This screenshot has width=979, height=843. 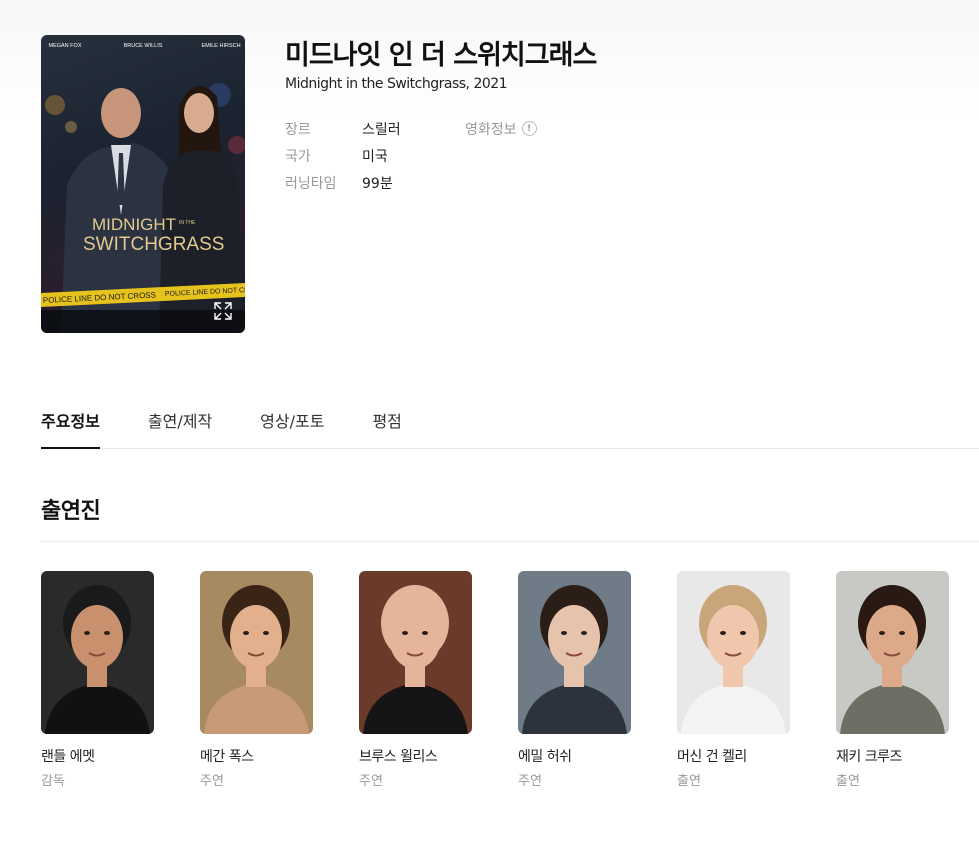 I want to click on cast-card: 메간 폭스 주연, so click(x=256, y=680).